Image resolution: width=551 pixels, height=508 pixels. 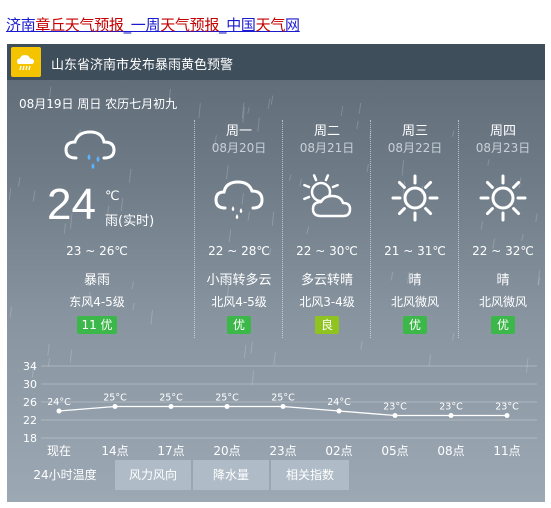 What do you see at coordinates (506, 451) in the screenshot?
I see `x-tick-label: 11点` at bounding box center [506, 451].